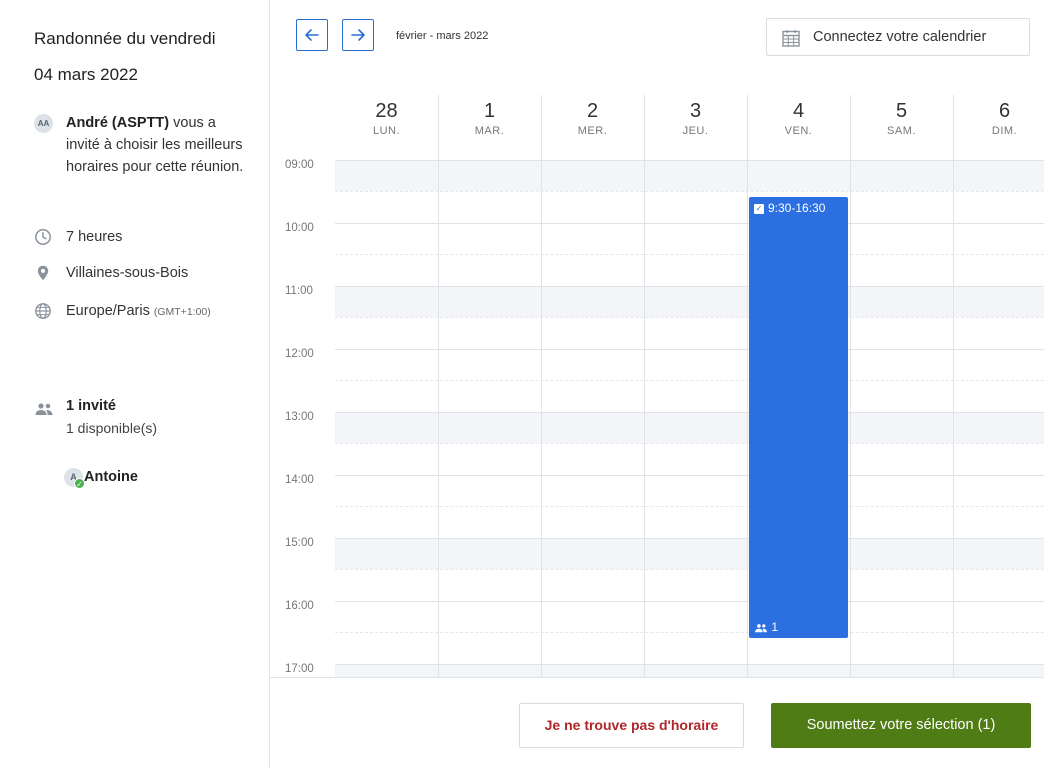 The image size is (1044, 769). Describe the element at coordinates (43, 273) in the screenshot. I see `map-pin-icon` at that location.